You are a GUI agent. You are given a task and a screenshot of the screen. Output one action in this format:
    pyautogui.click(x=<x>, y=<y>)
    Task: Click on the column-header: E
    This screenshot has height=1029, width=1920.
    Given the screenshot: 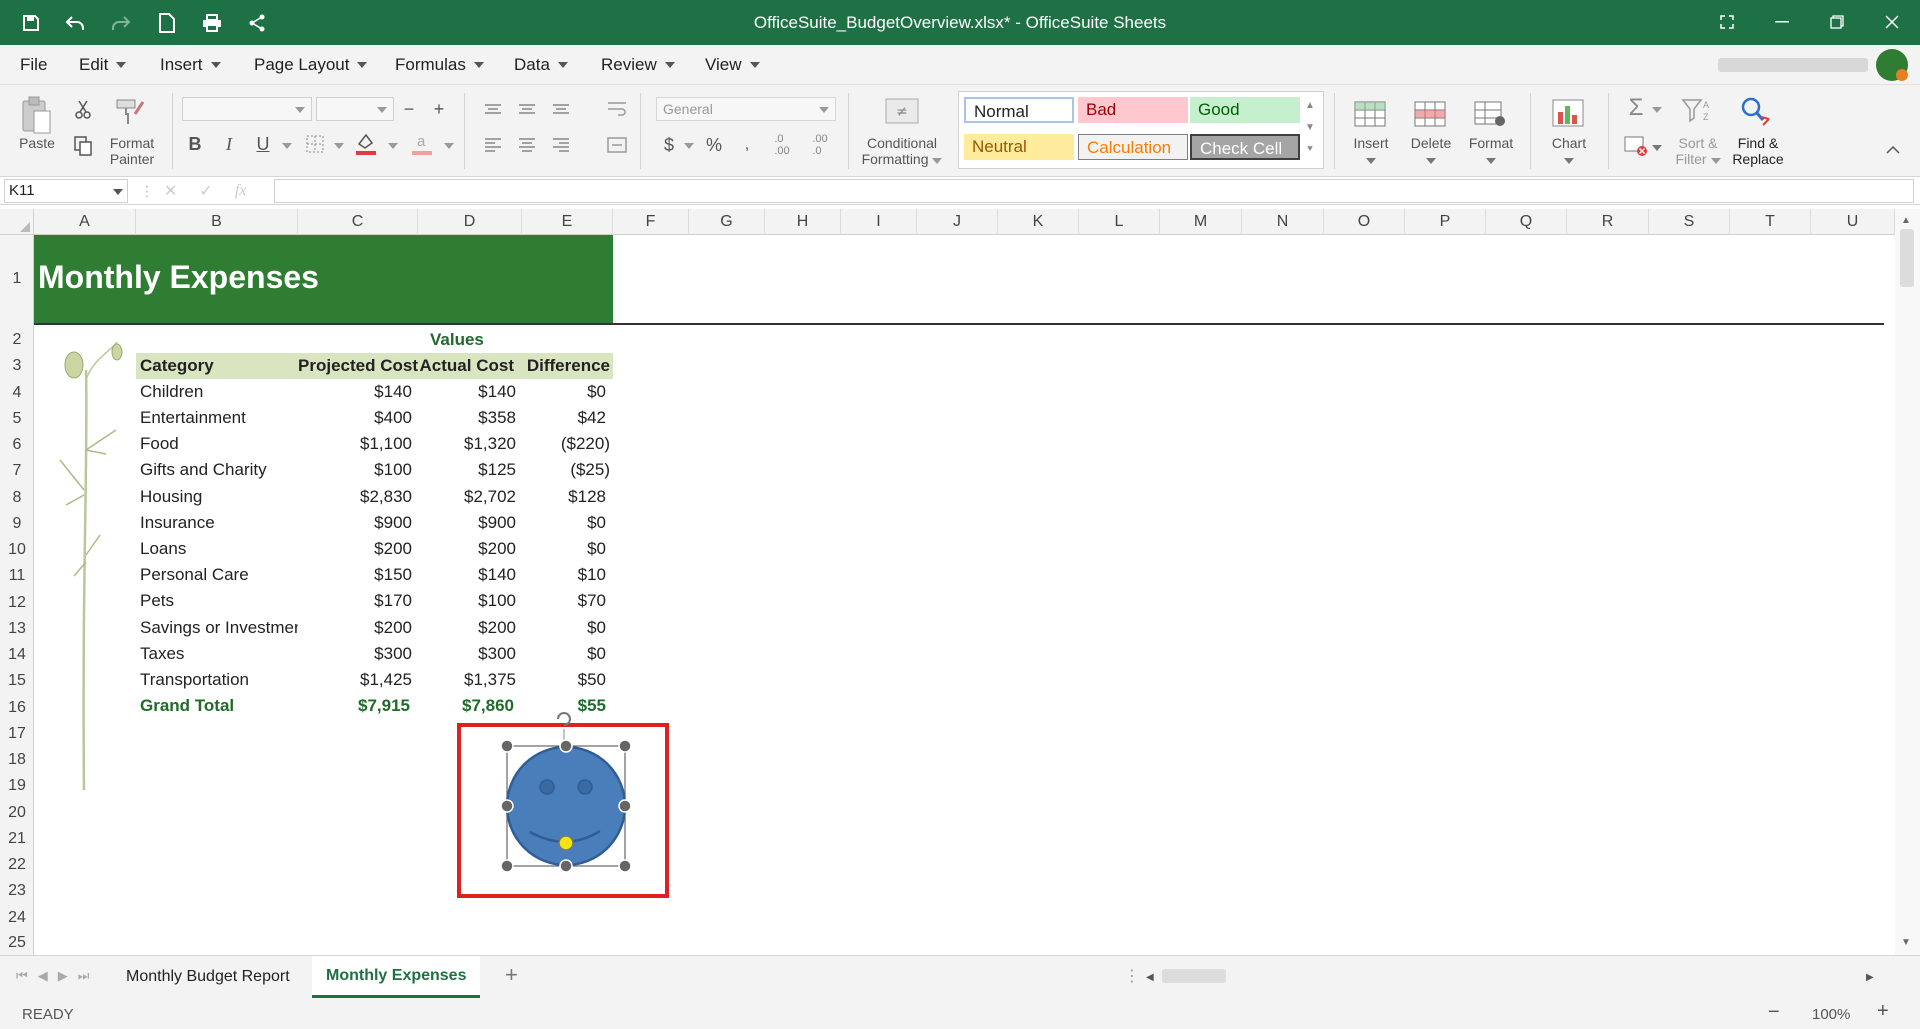 What is the action you would take?
    pyautogui.click(x=567, y=222)
    